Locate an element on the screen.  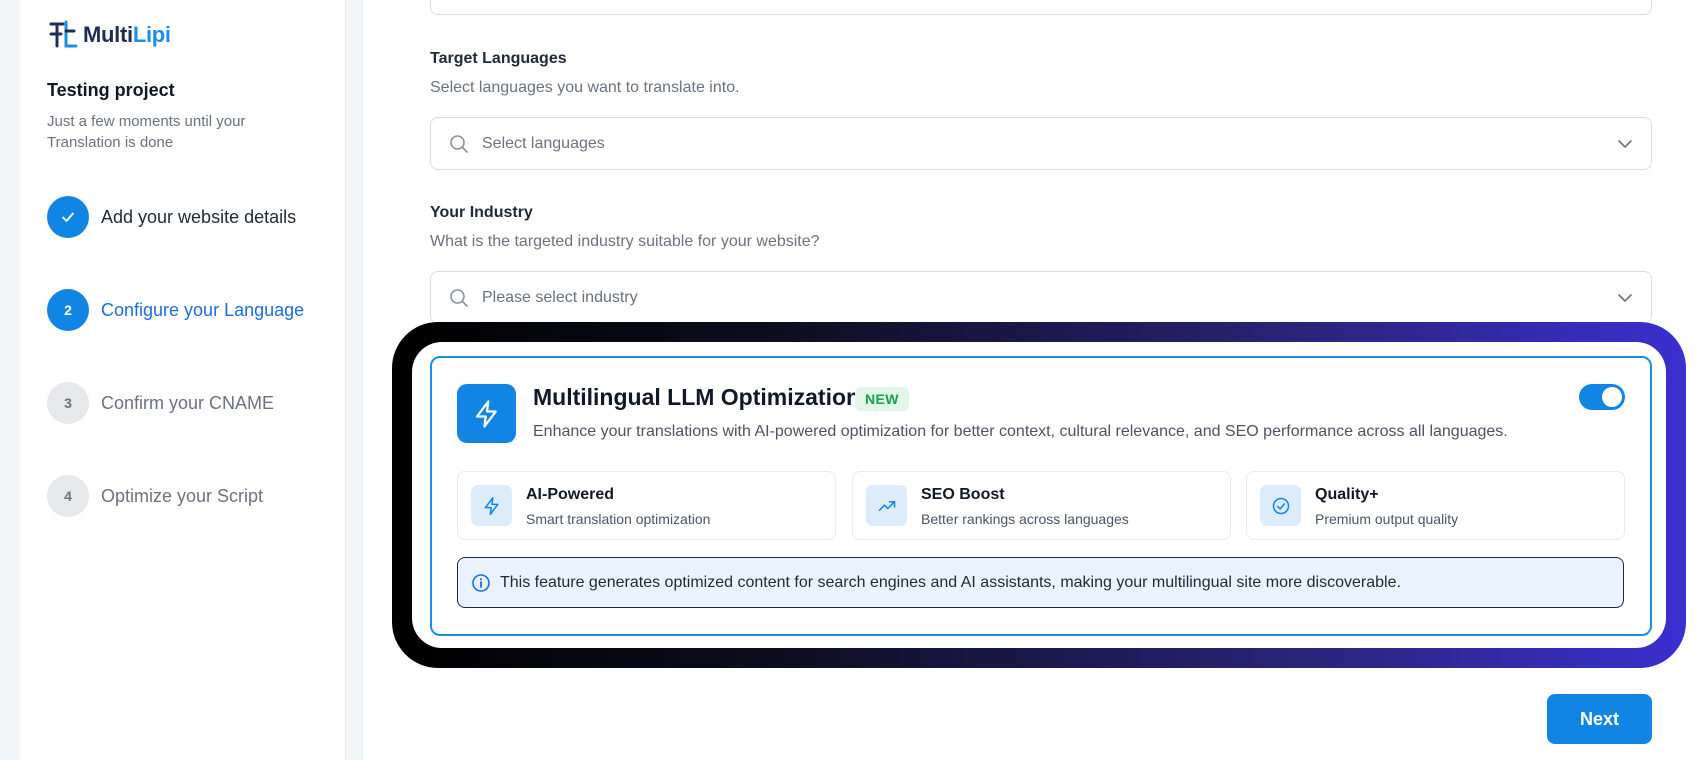
step-label: Optimize your Script is located at coordinates (182, 495).